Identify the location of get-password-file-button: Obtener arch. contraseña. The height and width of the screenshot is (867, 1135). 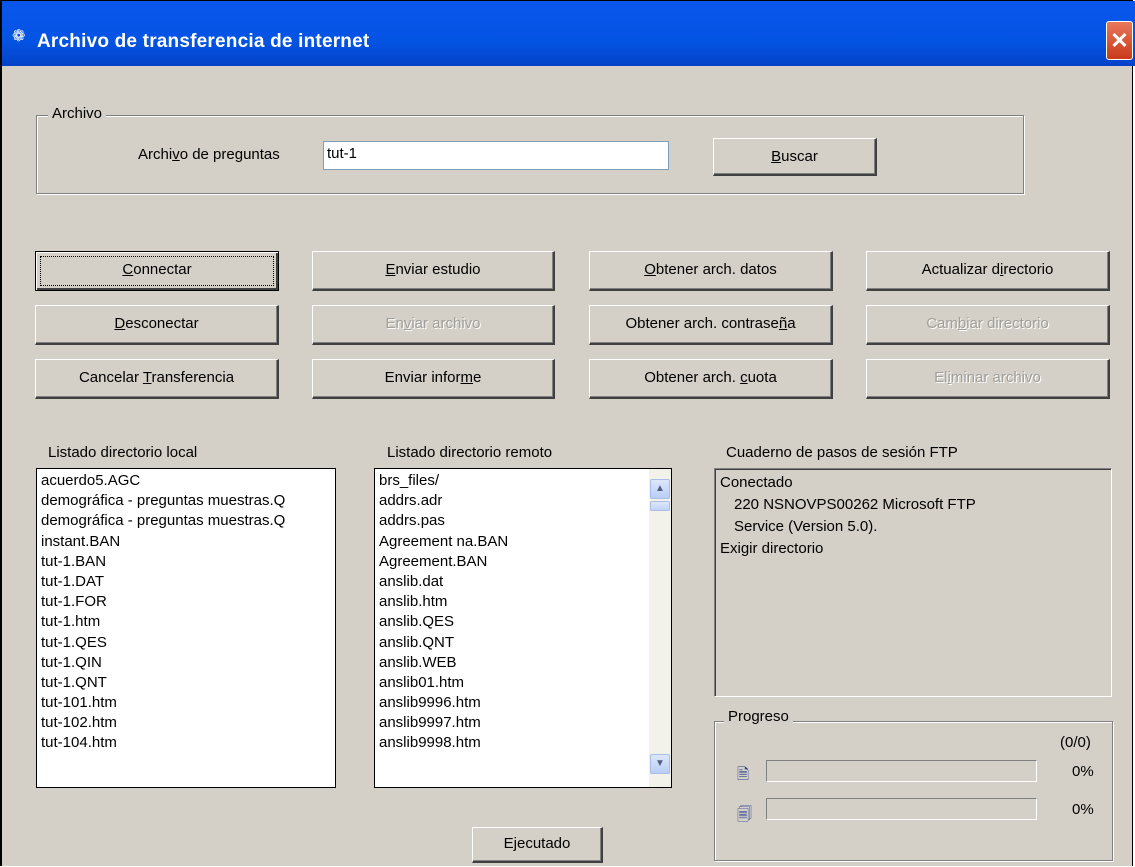
(711, 325).